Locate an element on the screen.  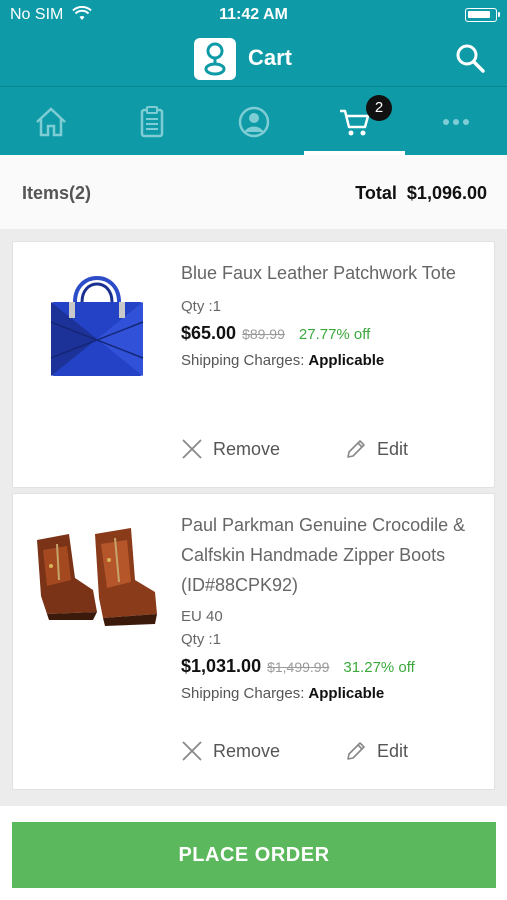
tab-more is located at coordinates (455, 121).